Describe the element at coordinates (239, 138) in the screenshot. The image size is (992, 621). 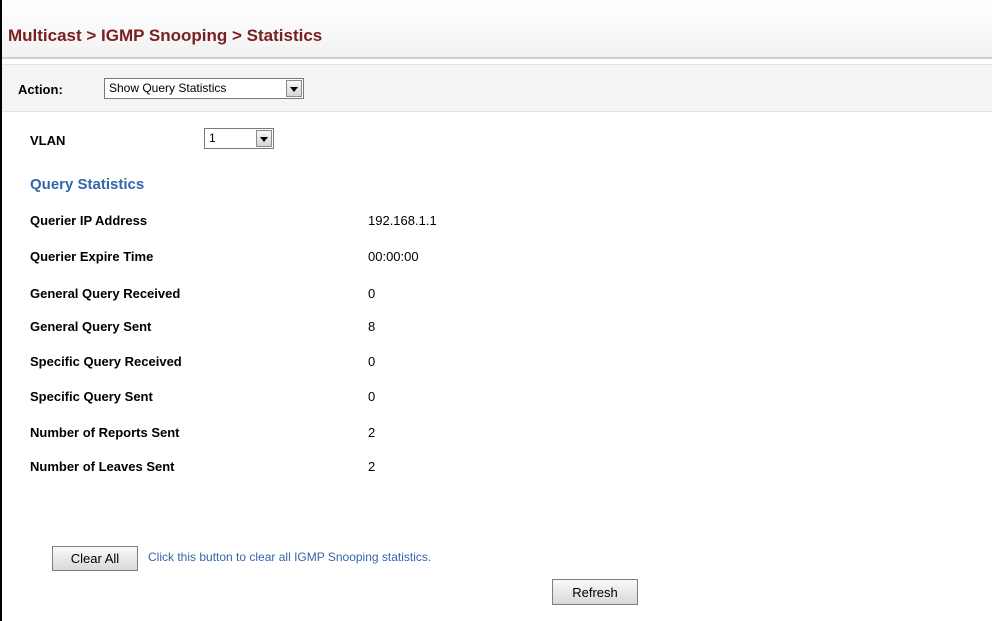
I see `vlan-select: 1` at that location.